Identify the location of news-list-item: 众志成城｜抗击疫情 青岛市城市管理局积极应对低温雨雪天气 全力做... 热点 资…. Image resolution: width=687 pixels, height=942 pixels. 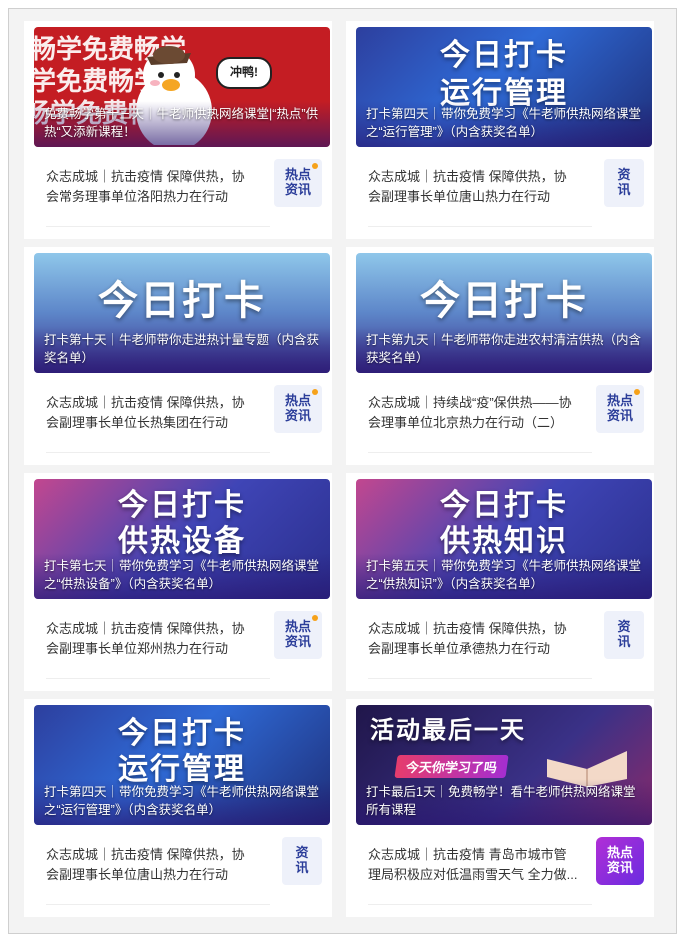
(504, 871).